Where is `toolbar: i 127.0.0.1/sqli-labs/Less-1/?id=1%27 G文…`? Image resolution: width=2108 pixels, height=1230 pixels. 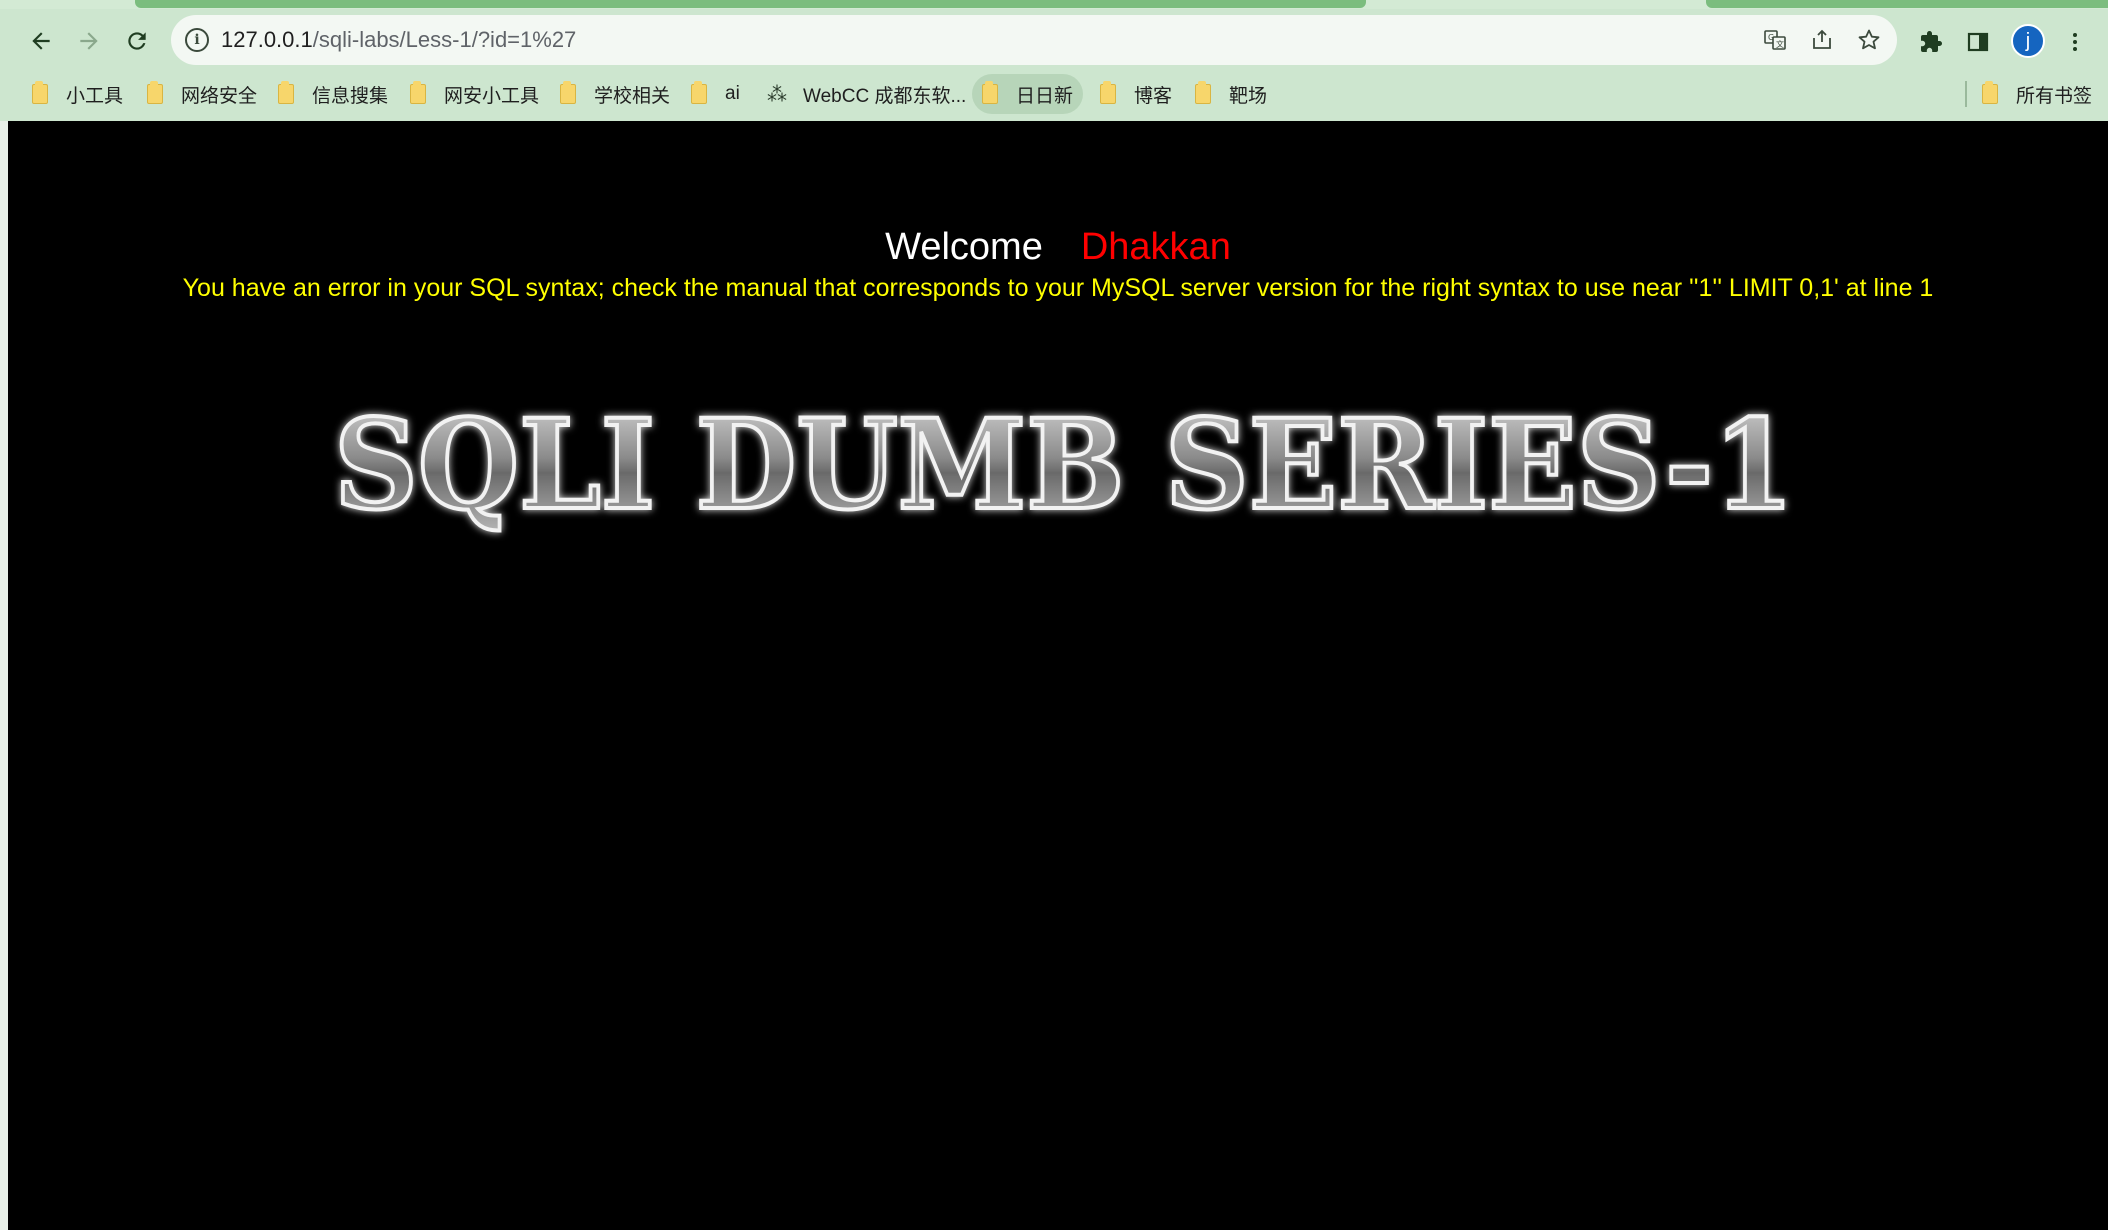 toolbar: i 127.0.0.1/sqli-labs/Less-1/?id=1%27 G文… is located at coordinates (1054, 40).